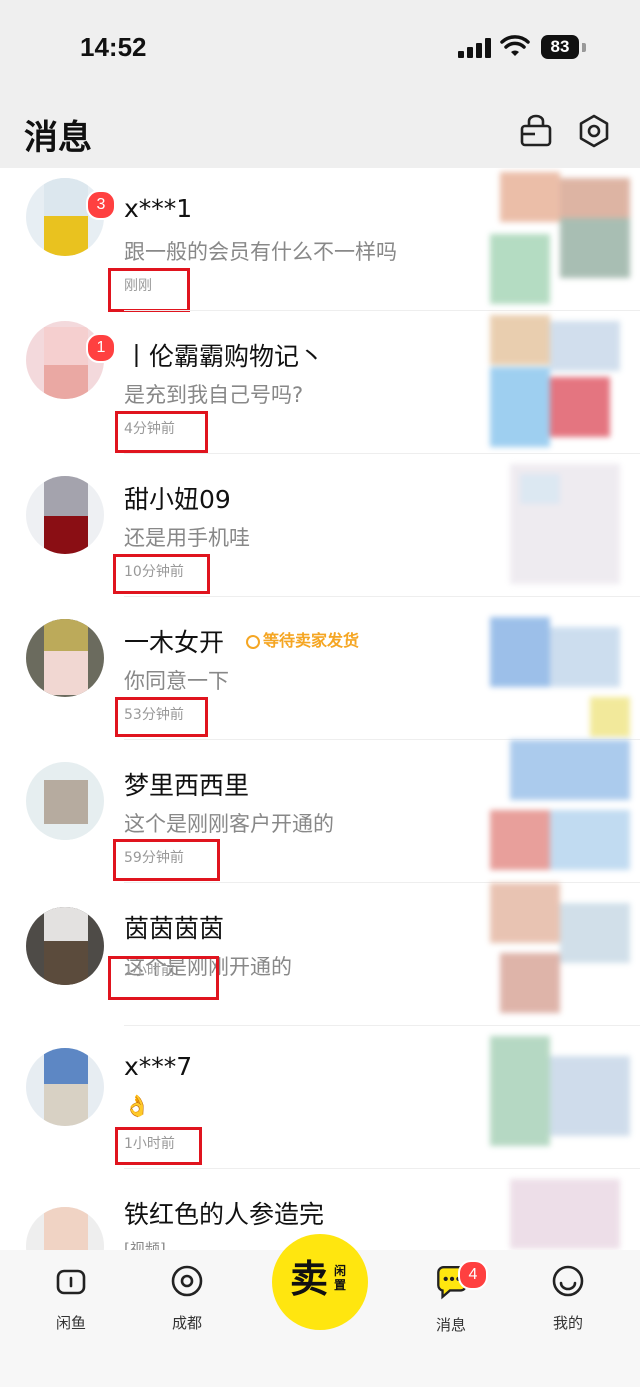  Describe the element at coordinates (137, 1106) in the screenshot. I see `message-preview: 👌` at that location.